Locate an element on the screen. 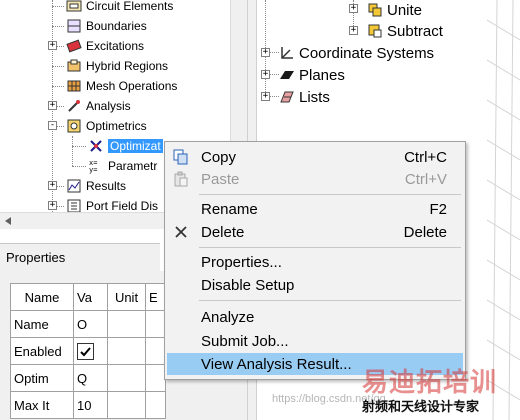 The width and height of the screenshot is (520, 420). tree-item-excitations: Excitations is located at coordinates (105, 46).